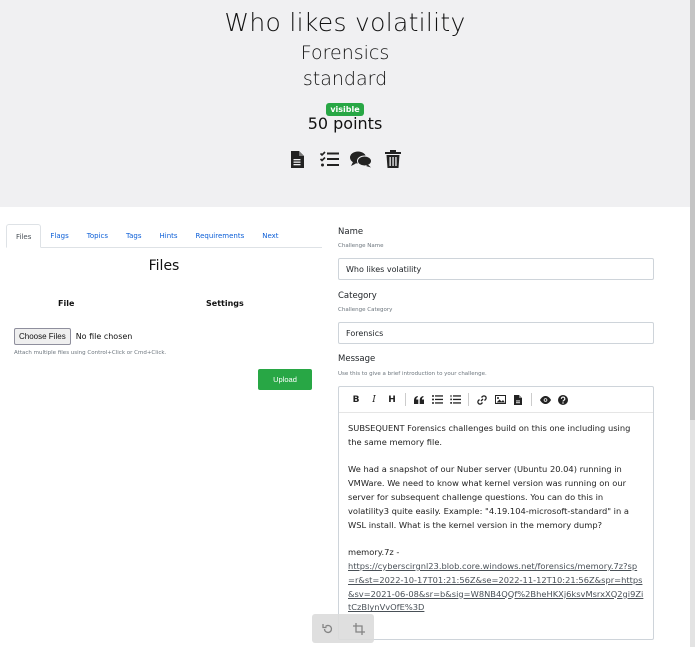  Describe the element at coordinates (345, 79) in the screenshot. I see `challenge-type: standard` at that location.